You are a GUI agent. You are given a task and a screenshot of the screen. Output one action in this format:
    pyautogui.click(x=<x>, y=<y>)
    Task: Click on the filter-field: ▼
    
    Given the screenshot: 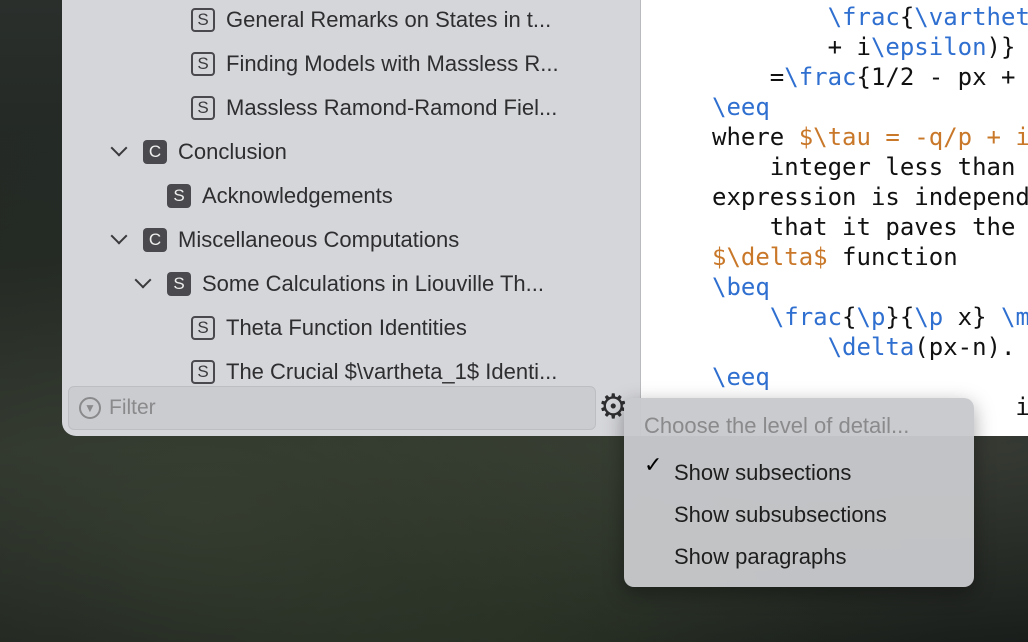 What is the action you would take?
    pyautogui.click(x=332, y=408)
    